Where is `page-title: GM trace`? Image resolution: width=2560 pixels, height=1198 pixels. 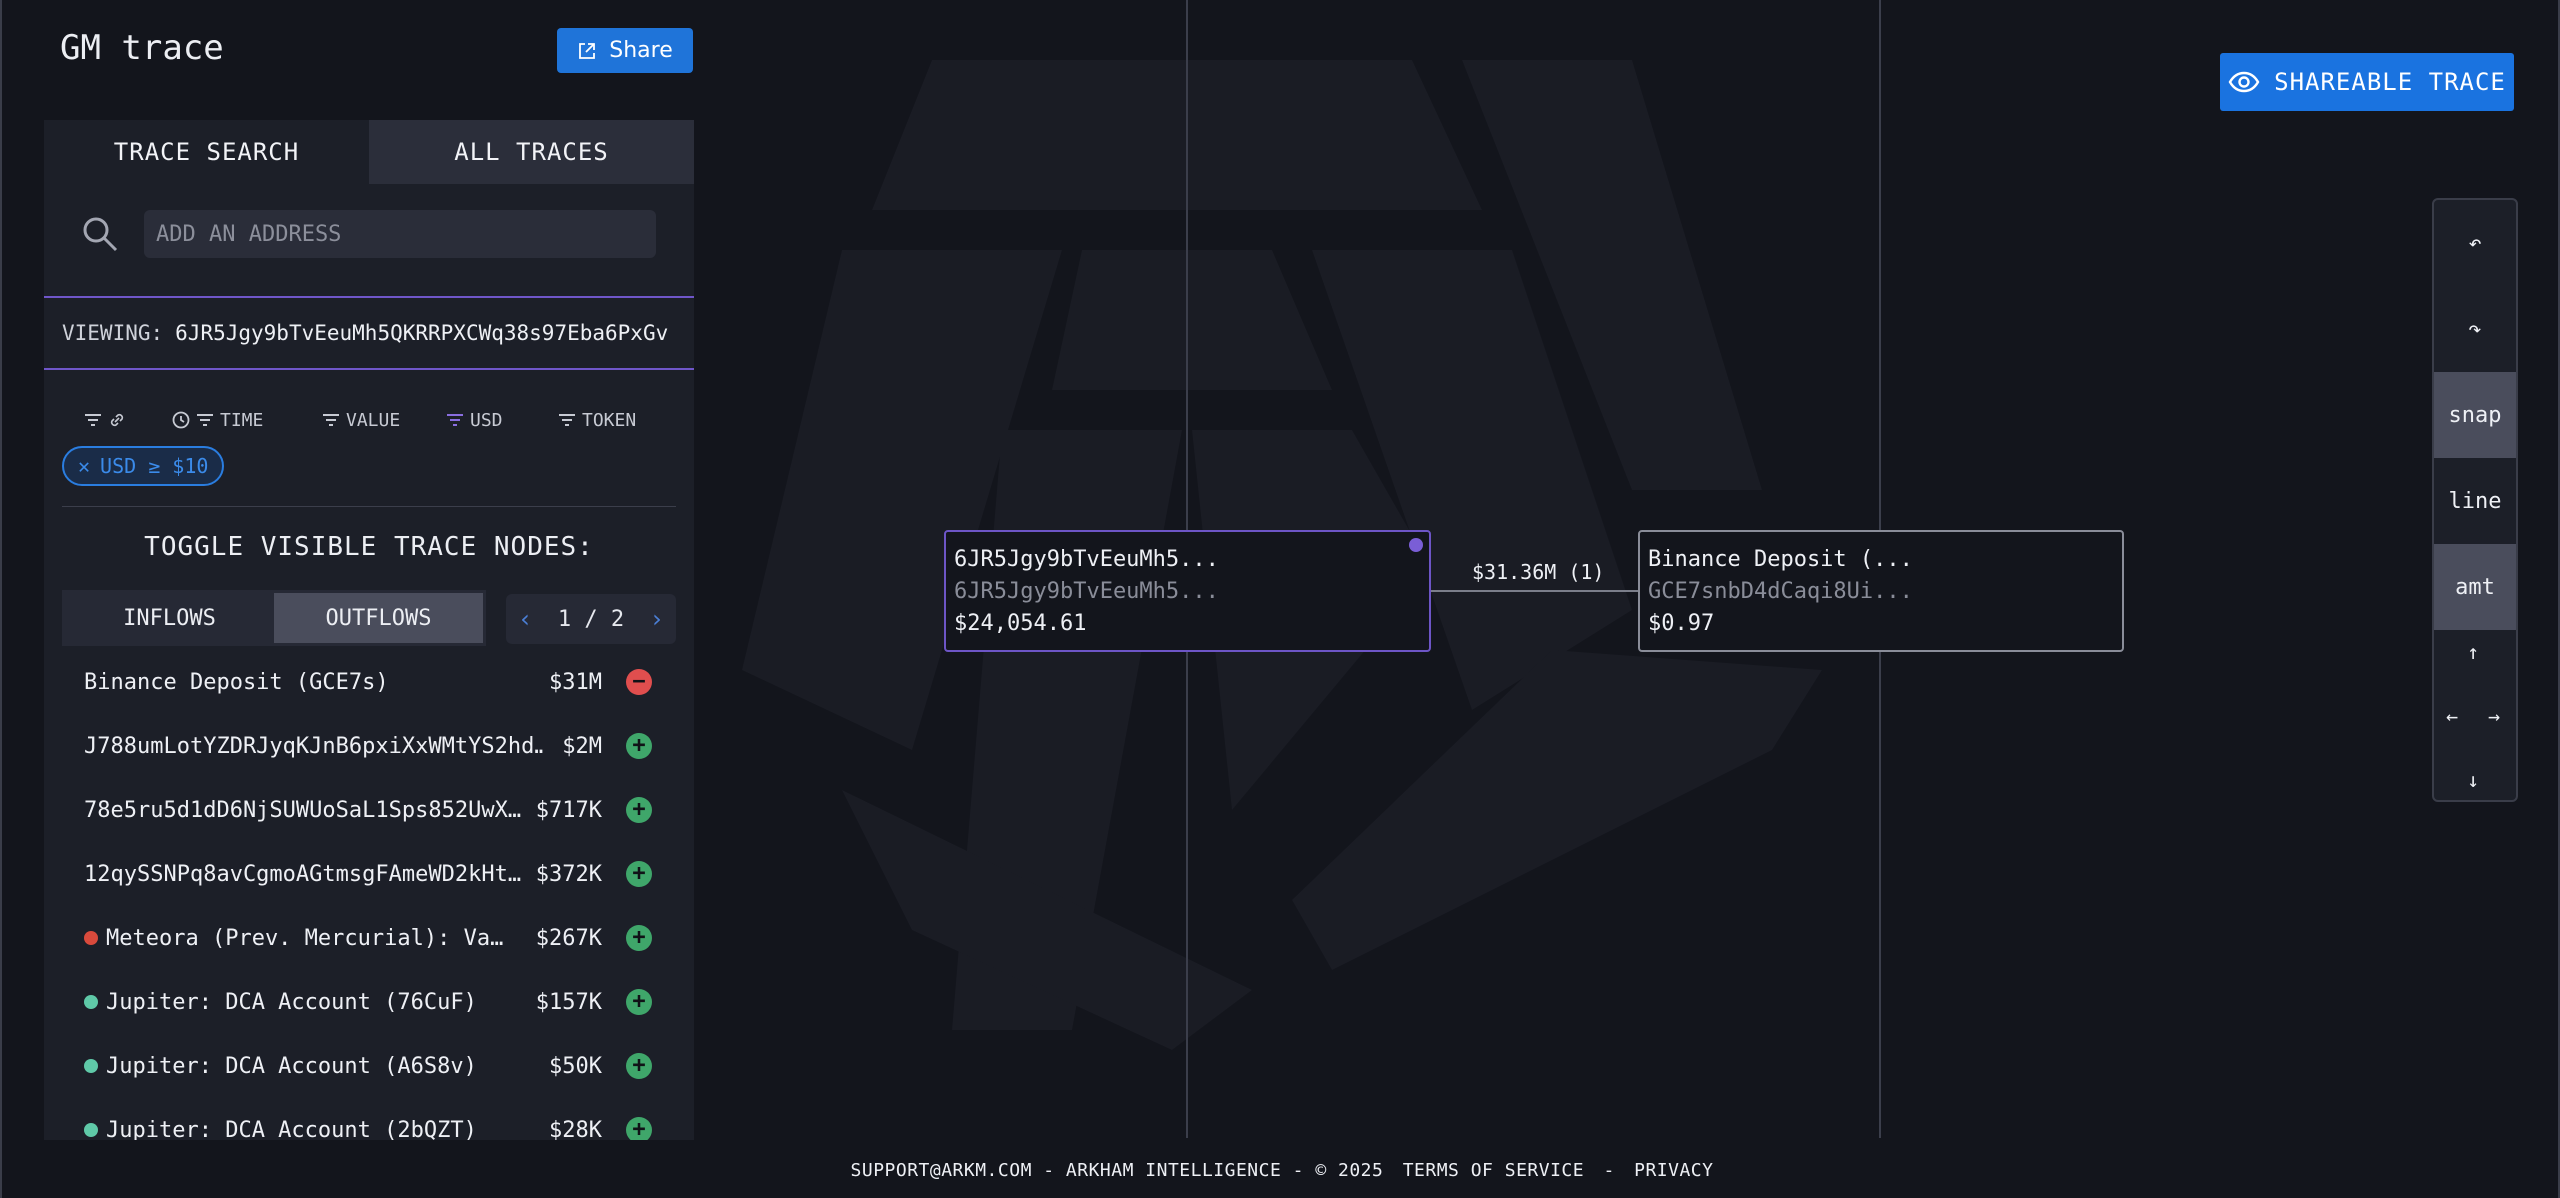 page-title: GM trace is located at coordinates (142, 48).